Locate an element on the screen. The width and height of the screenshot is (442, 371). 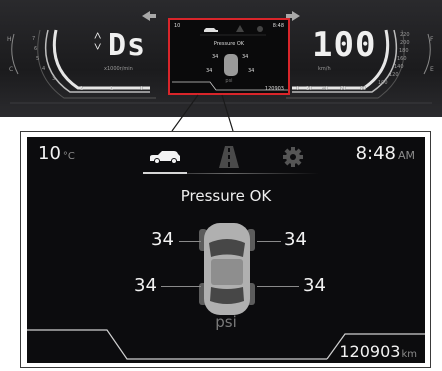
speed-tick: 140 is located at coordinates (399, 67).